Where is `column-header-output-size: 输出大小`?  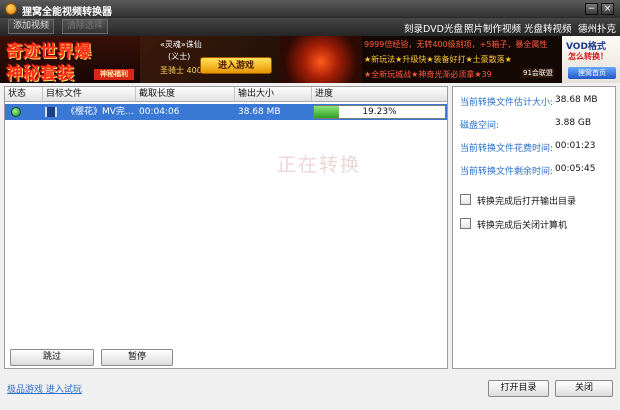
column-header-output-size: 输出大小 is located at coordinates (273, 94).